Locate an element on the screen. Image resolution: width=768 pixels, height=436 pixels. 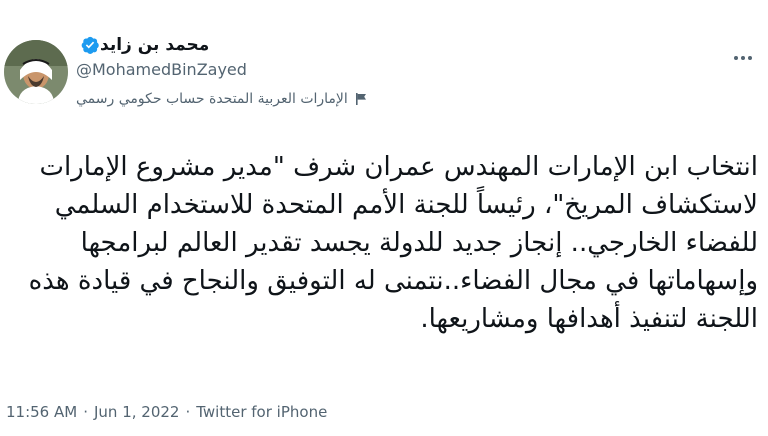
more-options-icon is located at coordinates (743, 58).